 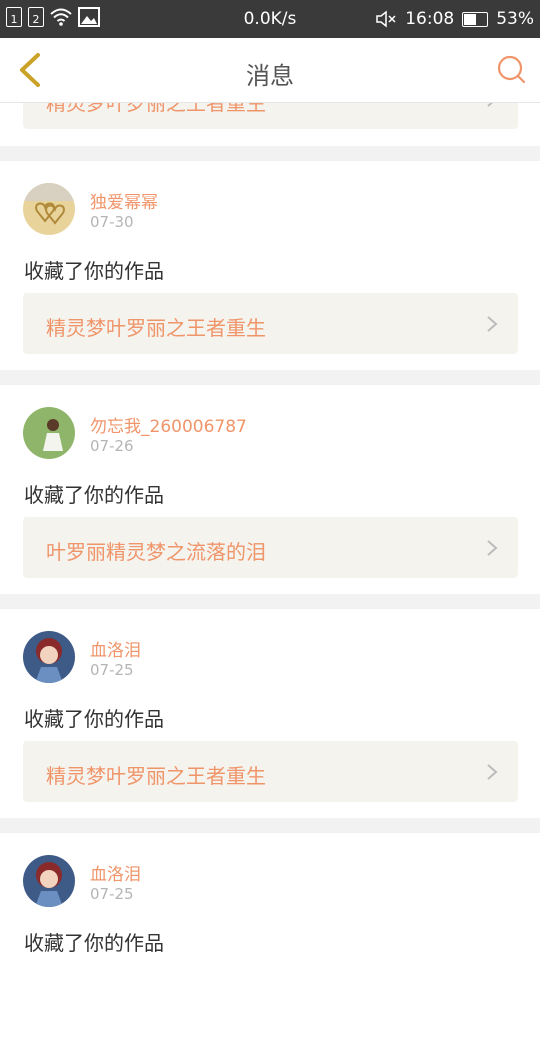 What do you see at coordinates (511, 69) in the screenshot?
I see `search-icon` at bounding box center [511, 69].